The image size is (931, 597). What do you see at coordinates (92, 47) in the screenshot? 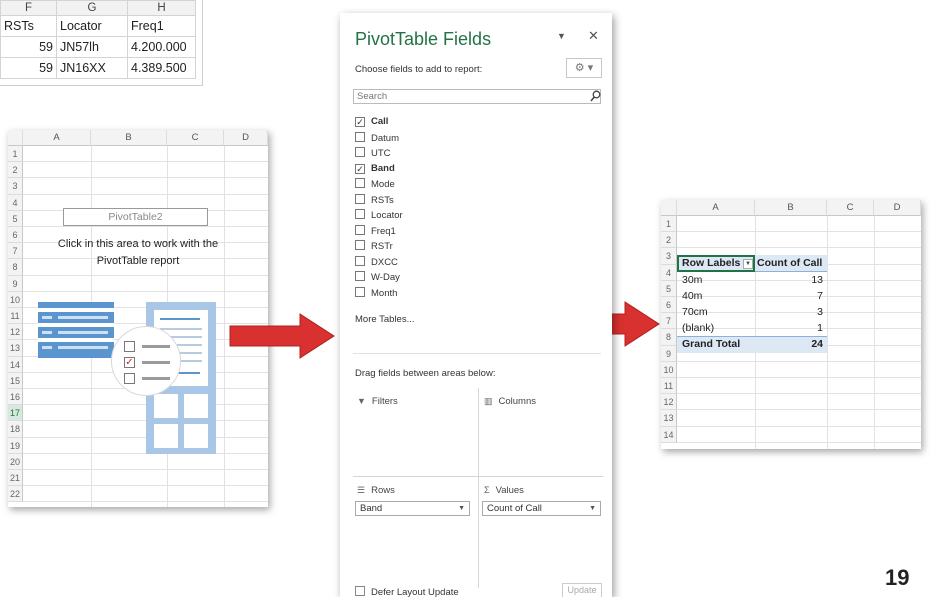
I see `table-cell: JN57lh` at bounding box center [92, 47].